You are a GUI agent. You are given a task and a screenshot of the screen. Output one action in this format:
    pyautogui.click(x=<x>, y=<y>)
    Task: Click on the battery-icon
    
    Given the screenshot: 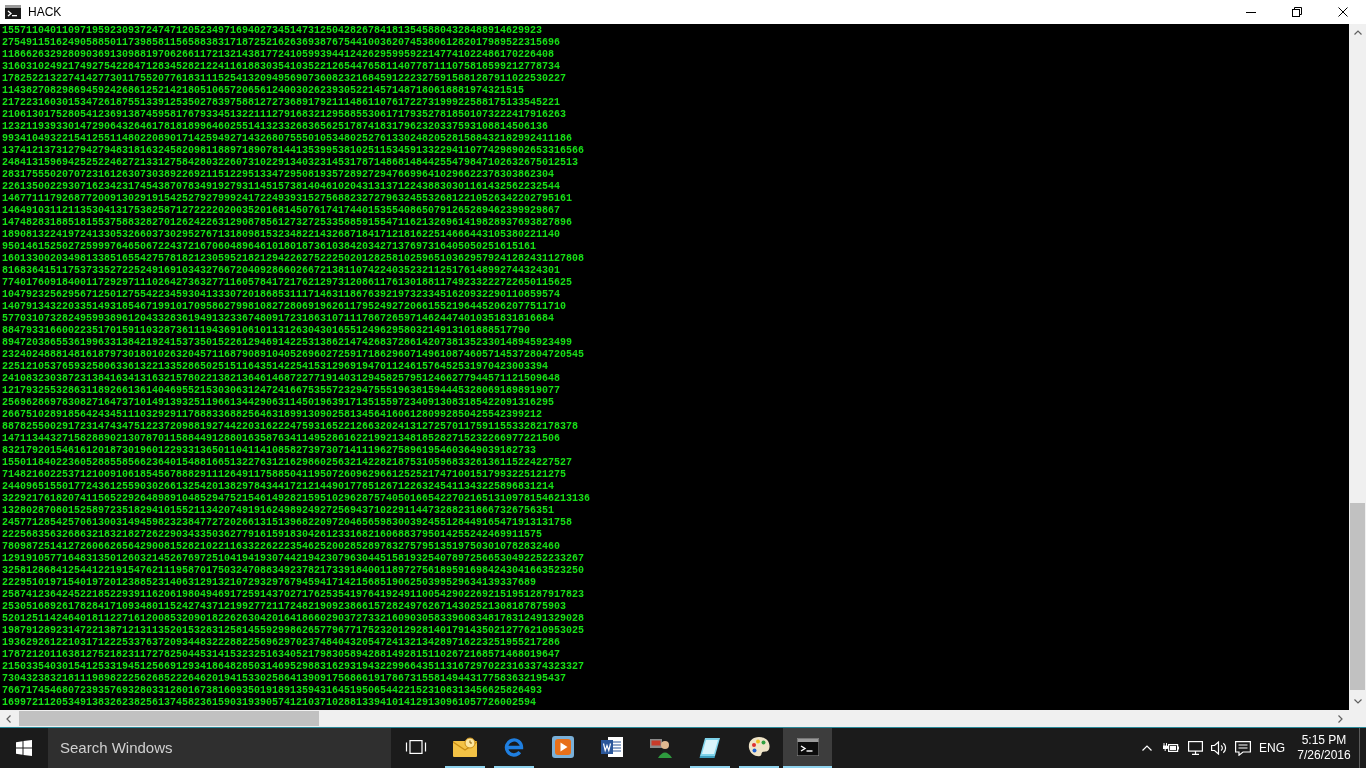 What is the action you would take?
    pyautogui.click(x=1171, y=748)
    